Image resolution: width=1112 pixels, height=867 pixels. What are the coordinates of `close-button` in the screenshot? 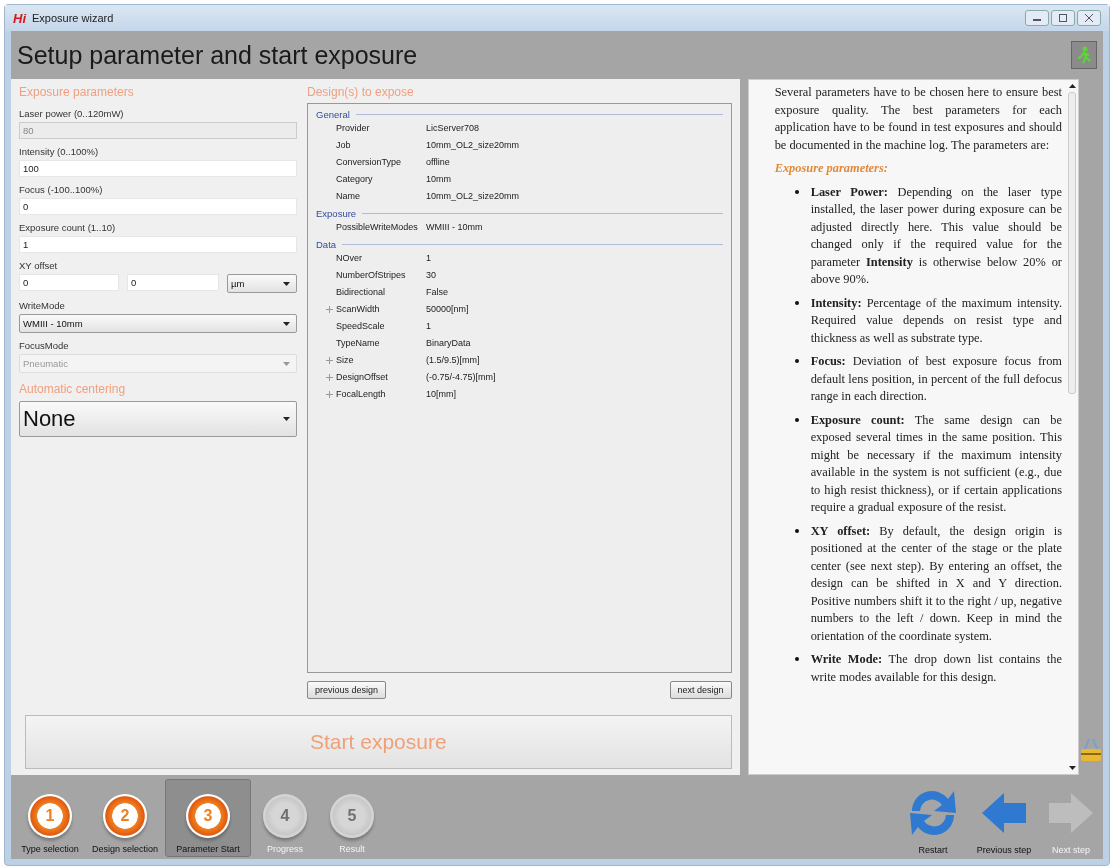 It's located at (1089, 18).